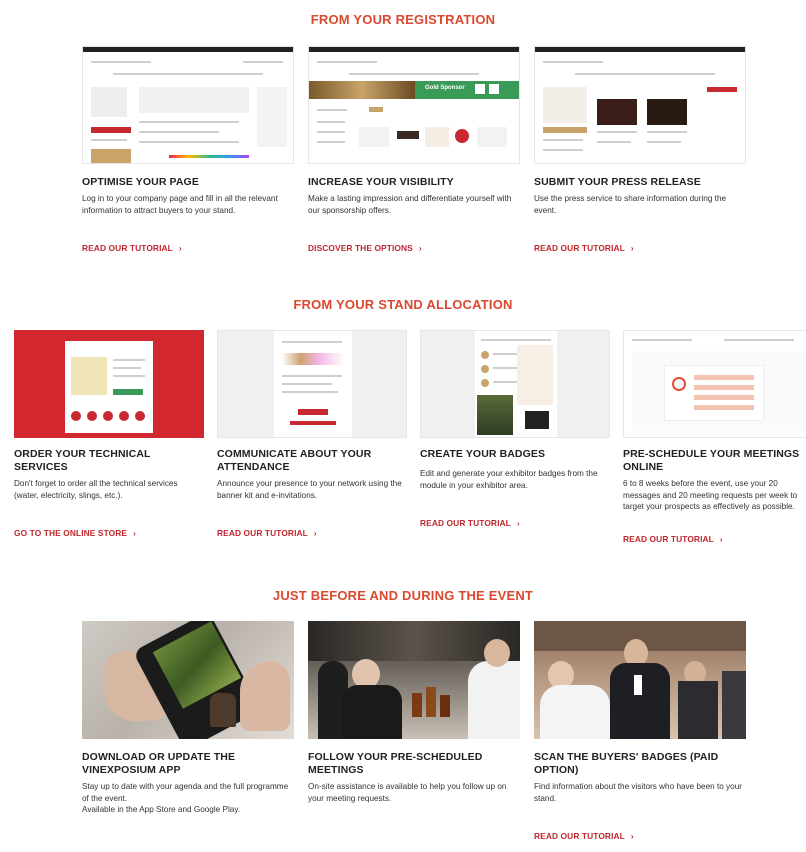 This screenshot has height=852, width=806. What do you see at coordinates (188, 105) in the screenshot?
I see `optimise-page-screenshot` at bounding box center [188, 105].